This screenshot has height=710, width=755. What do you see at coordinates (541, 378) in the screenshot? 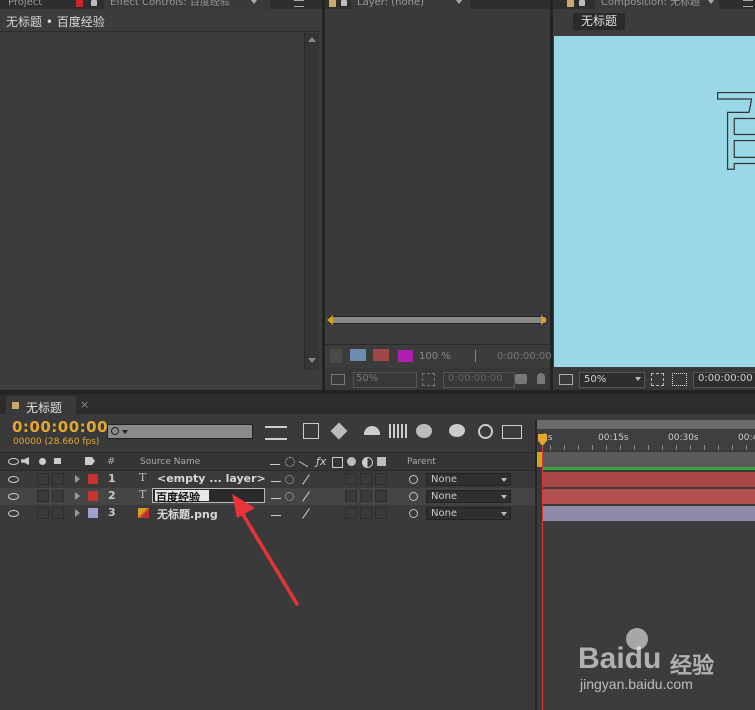
I see `person-icon` at bounding box center [541, 378].